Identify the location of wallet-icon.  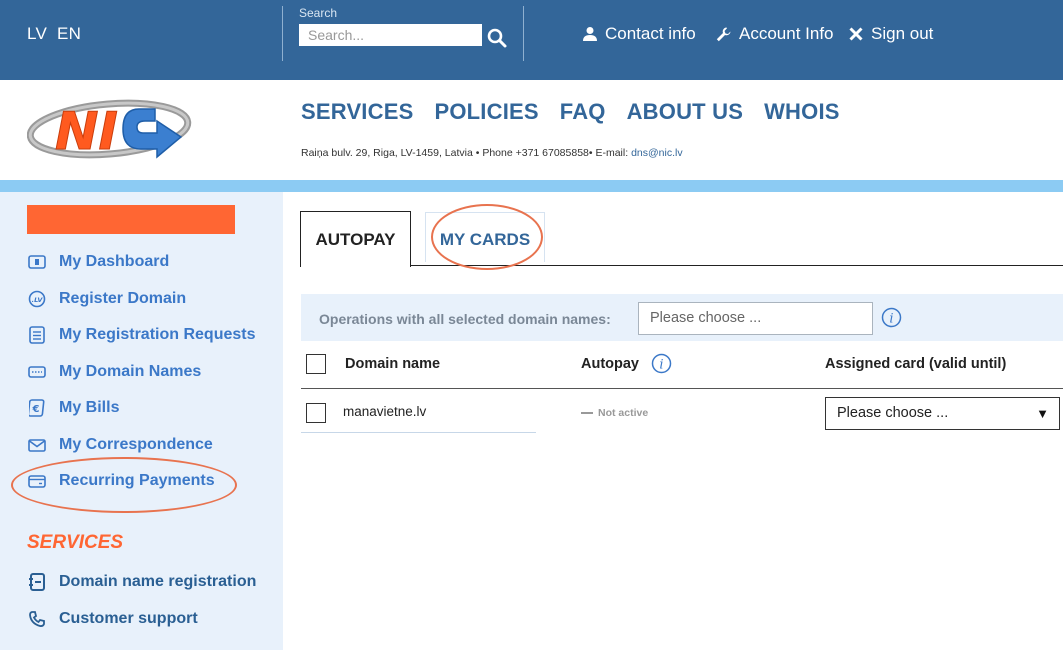
(37, 481).